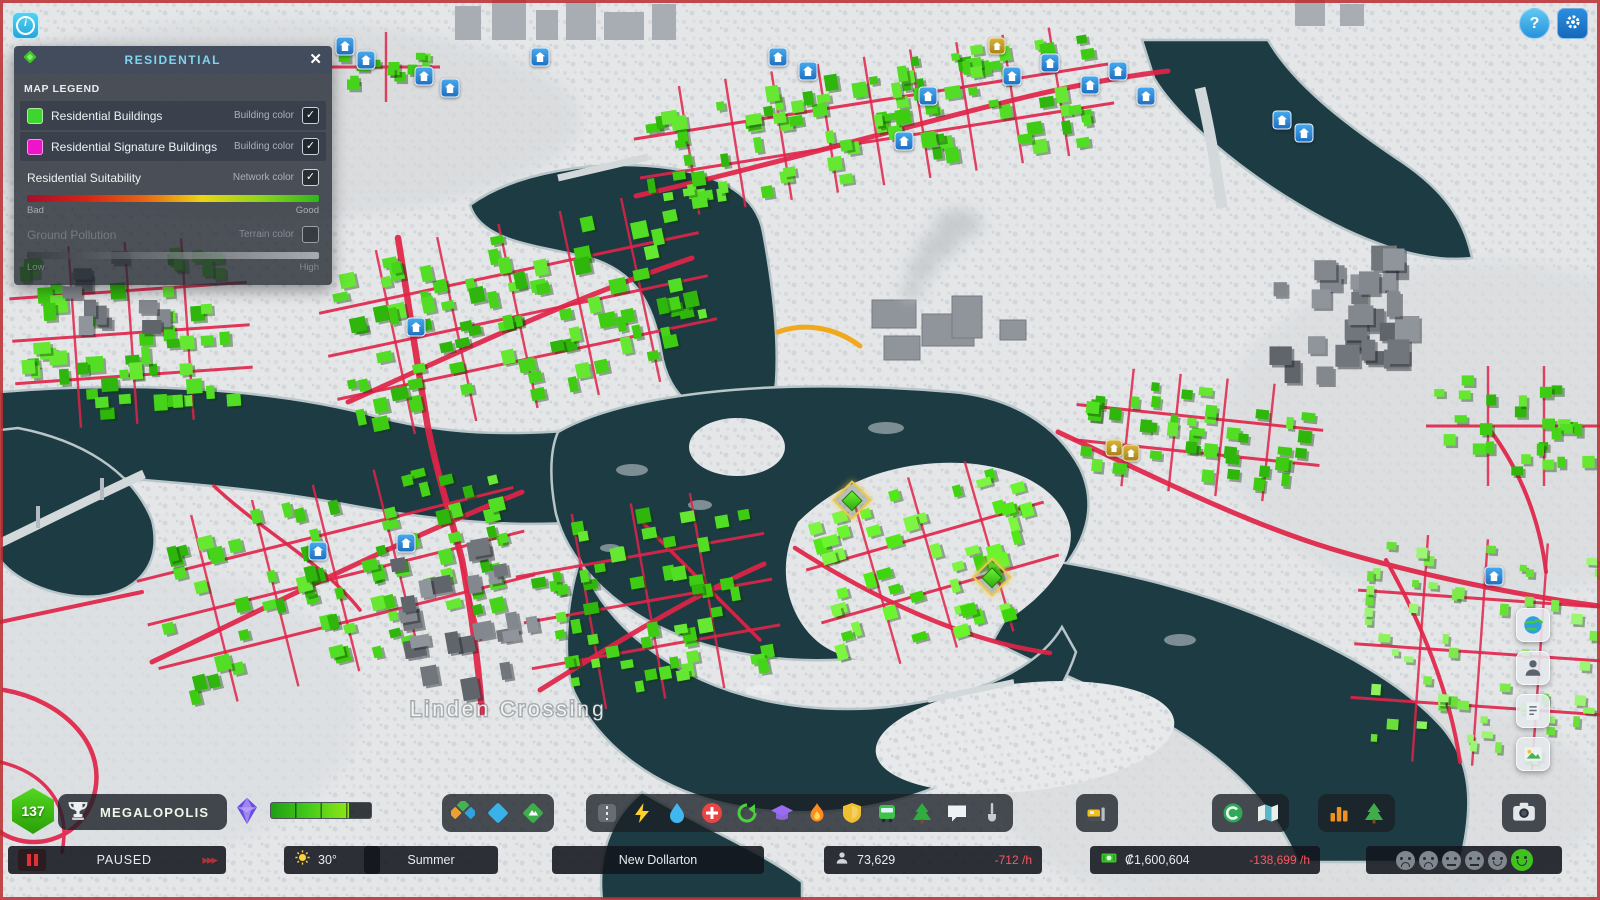 The image size is (1600, 900). I want to click on temperature-value: 30°, so click(327, 860).